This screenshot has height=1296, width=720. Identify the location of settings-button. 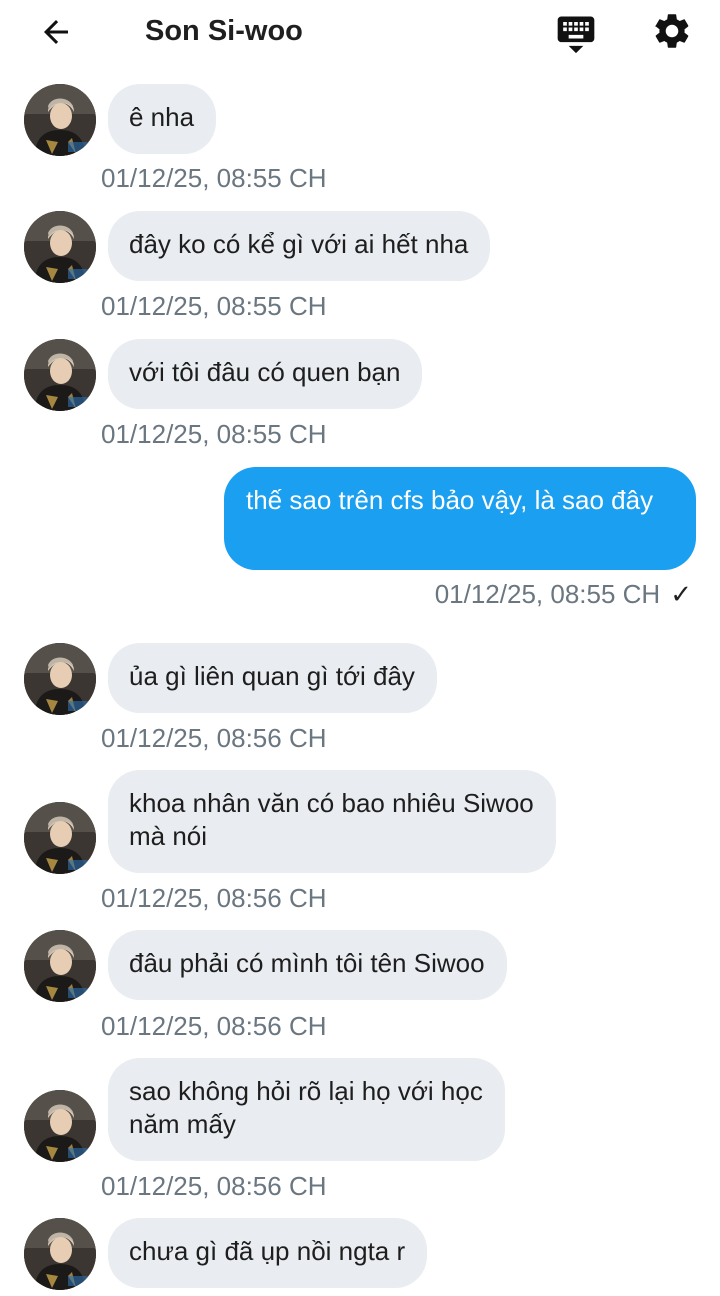
(672, 31).